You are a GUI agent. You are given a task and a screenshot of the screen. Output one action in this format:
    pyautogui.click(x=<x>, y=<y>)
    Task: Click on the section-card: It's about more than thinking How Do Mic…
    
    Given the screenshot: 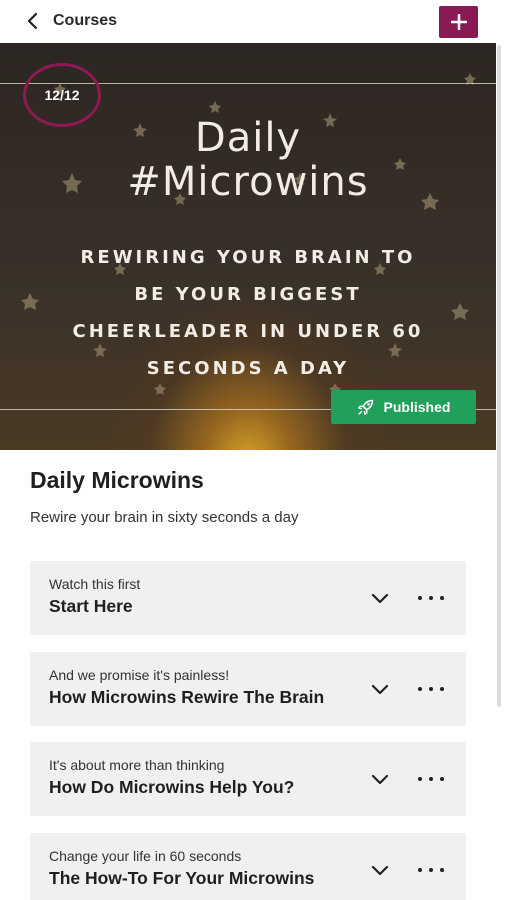 What is the action you would take?
    pyautogui.click(x=248, y=779)
    